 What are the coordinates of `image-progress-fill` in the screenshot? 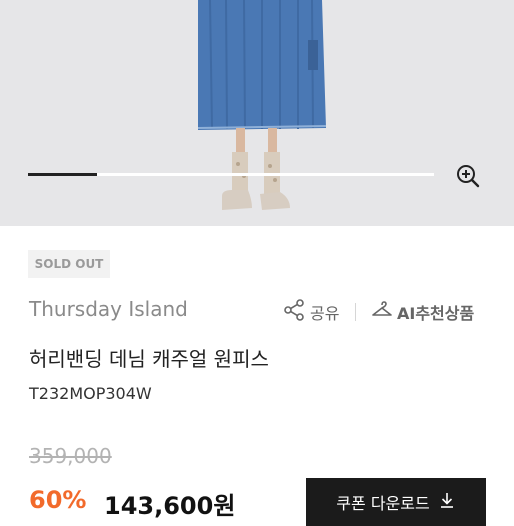 It's located at (63, 174).